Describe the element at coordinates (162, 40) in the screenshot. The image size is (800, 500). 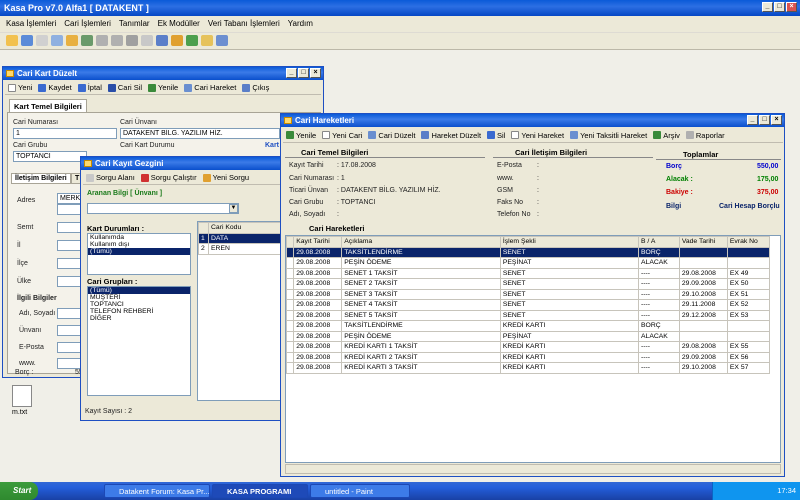
I see `calendar-icon` at that location.